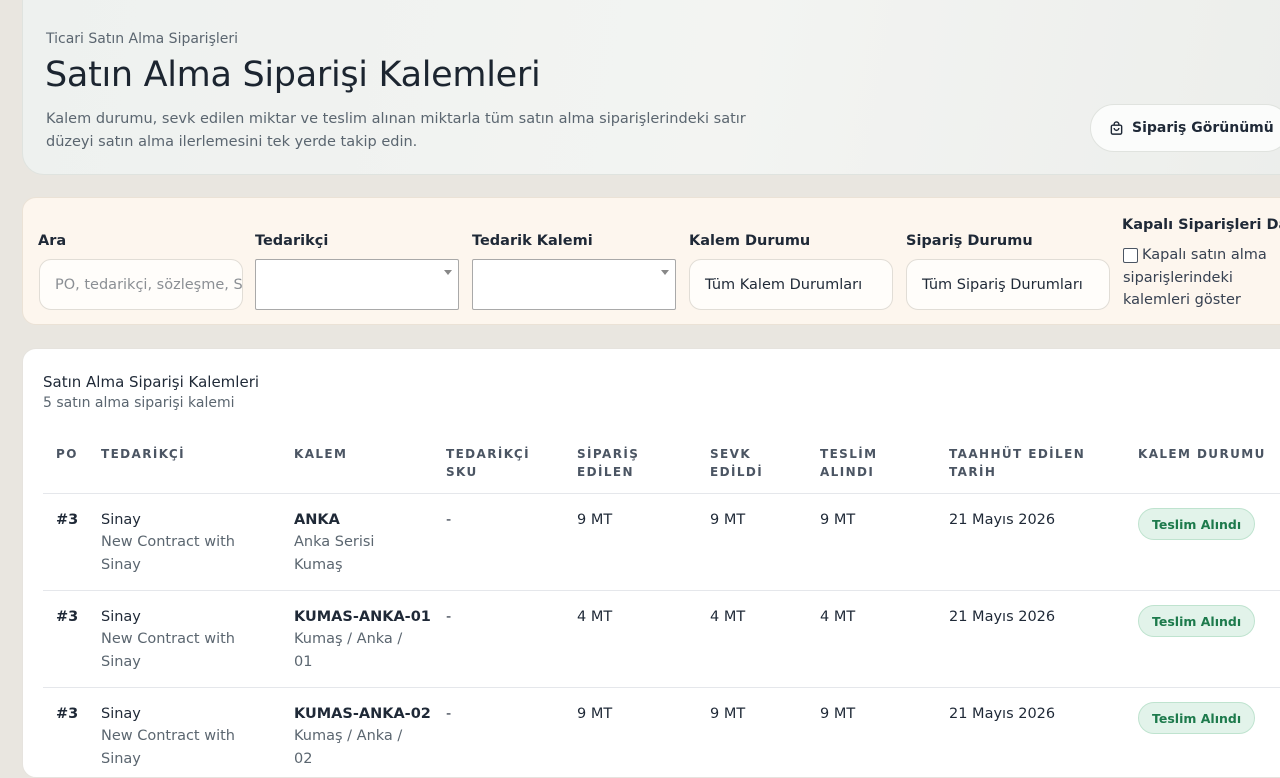  Describe the element at coordinates (574, 284) in the screenshot. I see `supply-item-select` at that location.